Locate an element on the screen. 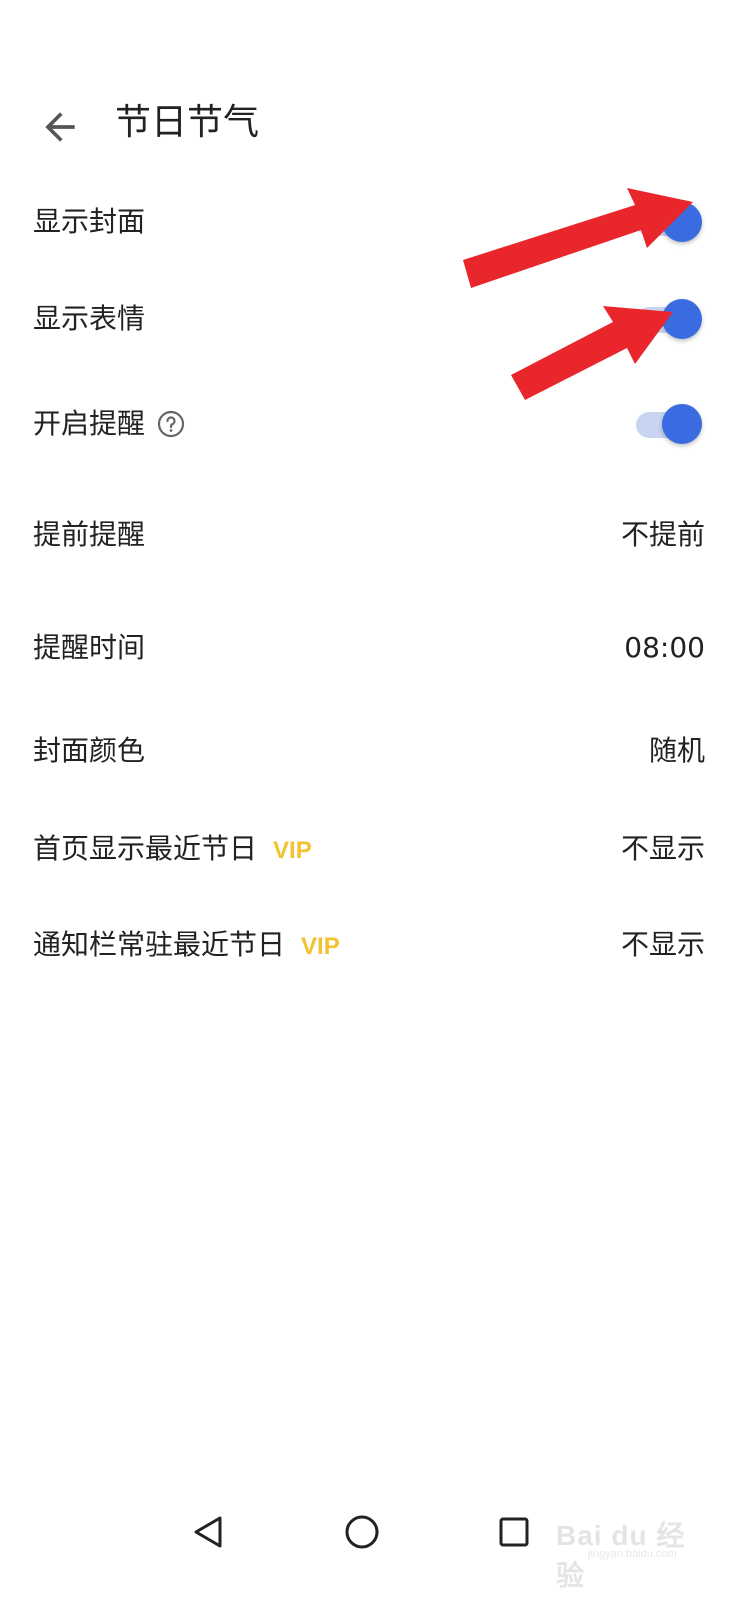  setting-label: 提醒时间 is located at coordinates (89, 647).